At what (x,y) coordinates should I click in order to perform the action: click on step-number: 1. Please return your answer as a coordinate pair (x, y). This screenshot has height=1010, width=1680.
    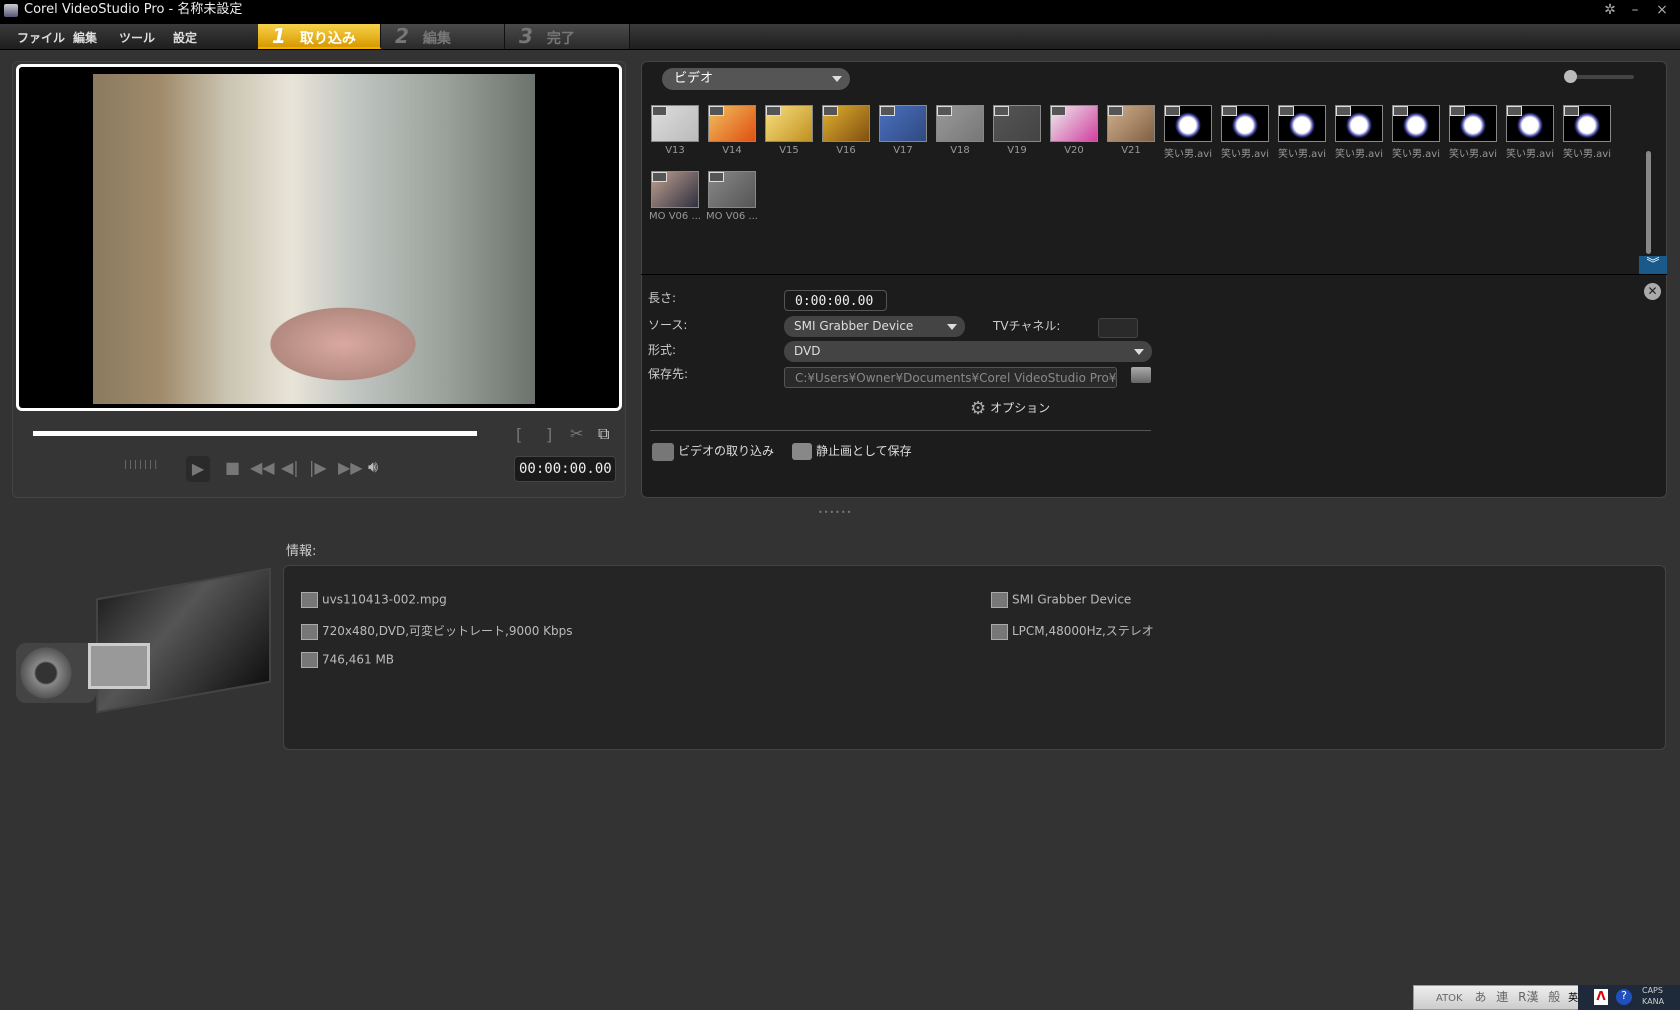
    Looking at the image, I should click on (279, 36).